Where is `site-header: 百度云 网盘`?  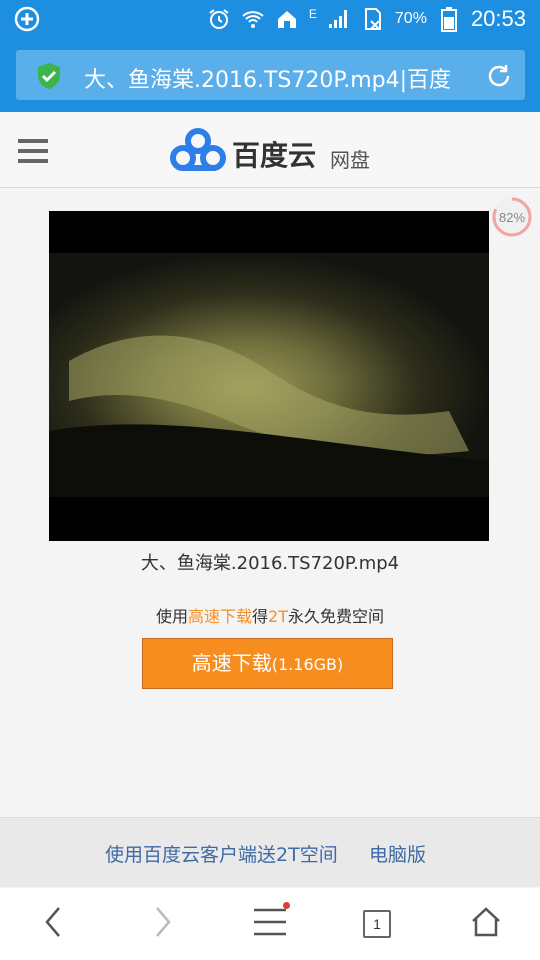 site-header: 百度云 网盘 is located at coordinates (270, 150).